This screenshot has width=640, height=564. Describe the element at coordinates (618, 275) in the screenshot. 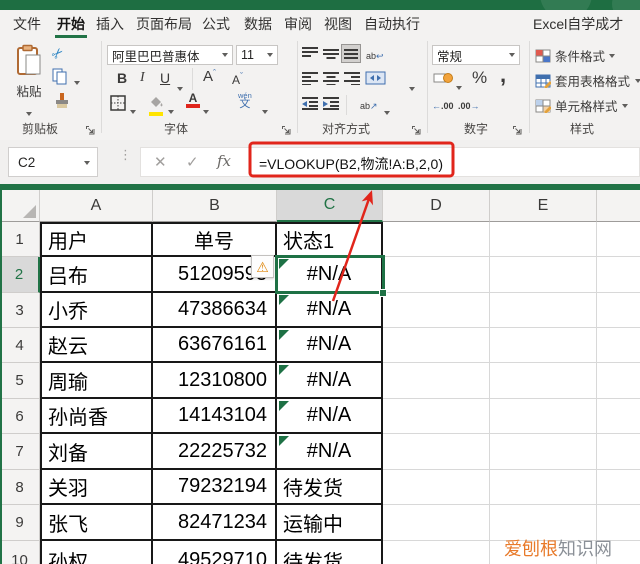

I see `cell-F2` at that location.